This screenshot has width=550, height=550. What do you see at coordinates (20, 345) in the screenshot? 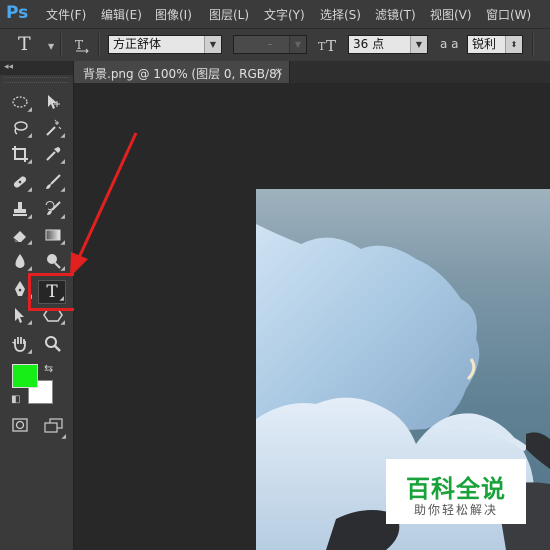
I see `hand-tool-icon: ◢` at bounding box center [20, 345].